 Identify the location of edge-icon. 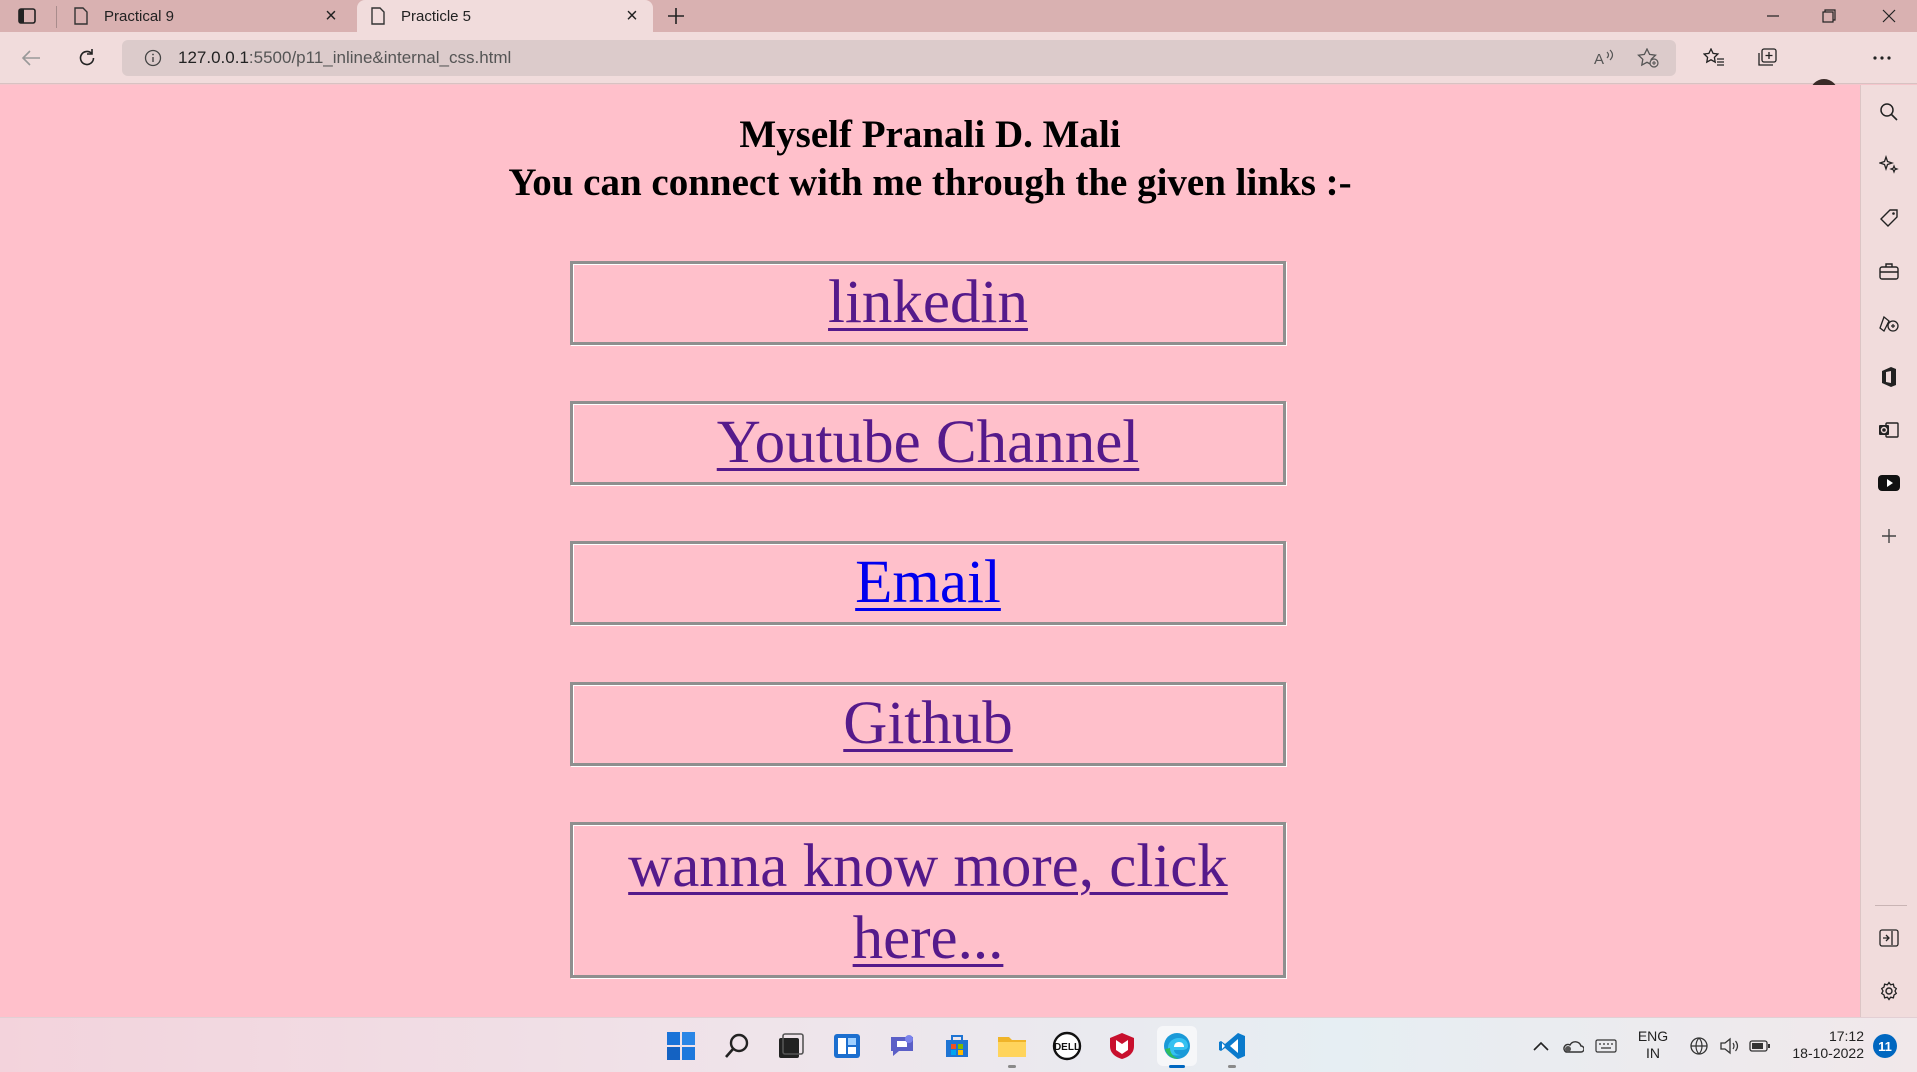
(1177, 1047).